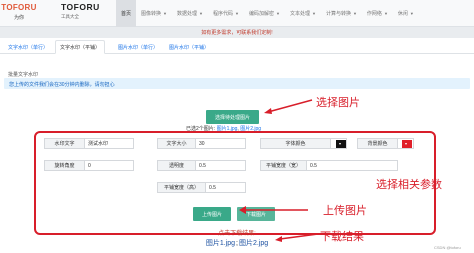  Describe the element at coordinates (409, 184) in the screenshot. I see `annotation-params: 选择相关参数` at that location.